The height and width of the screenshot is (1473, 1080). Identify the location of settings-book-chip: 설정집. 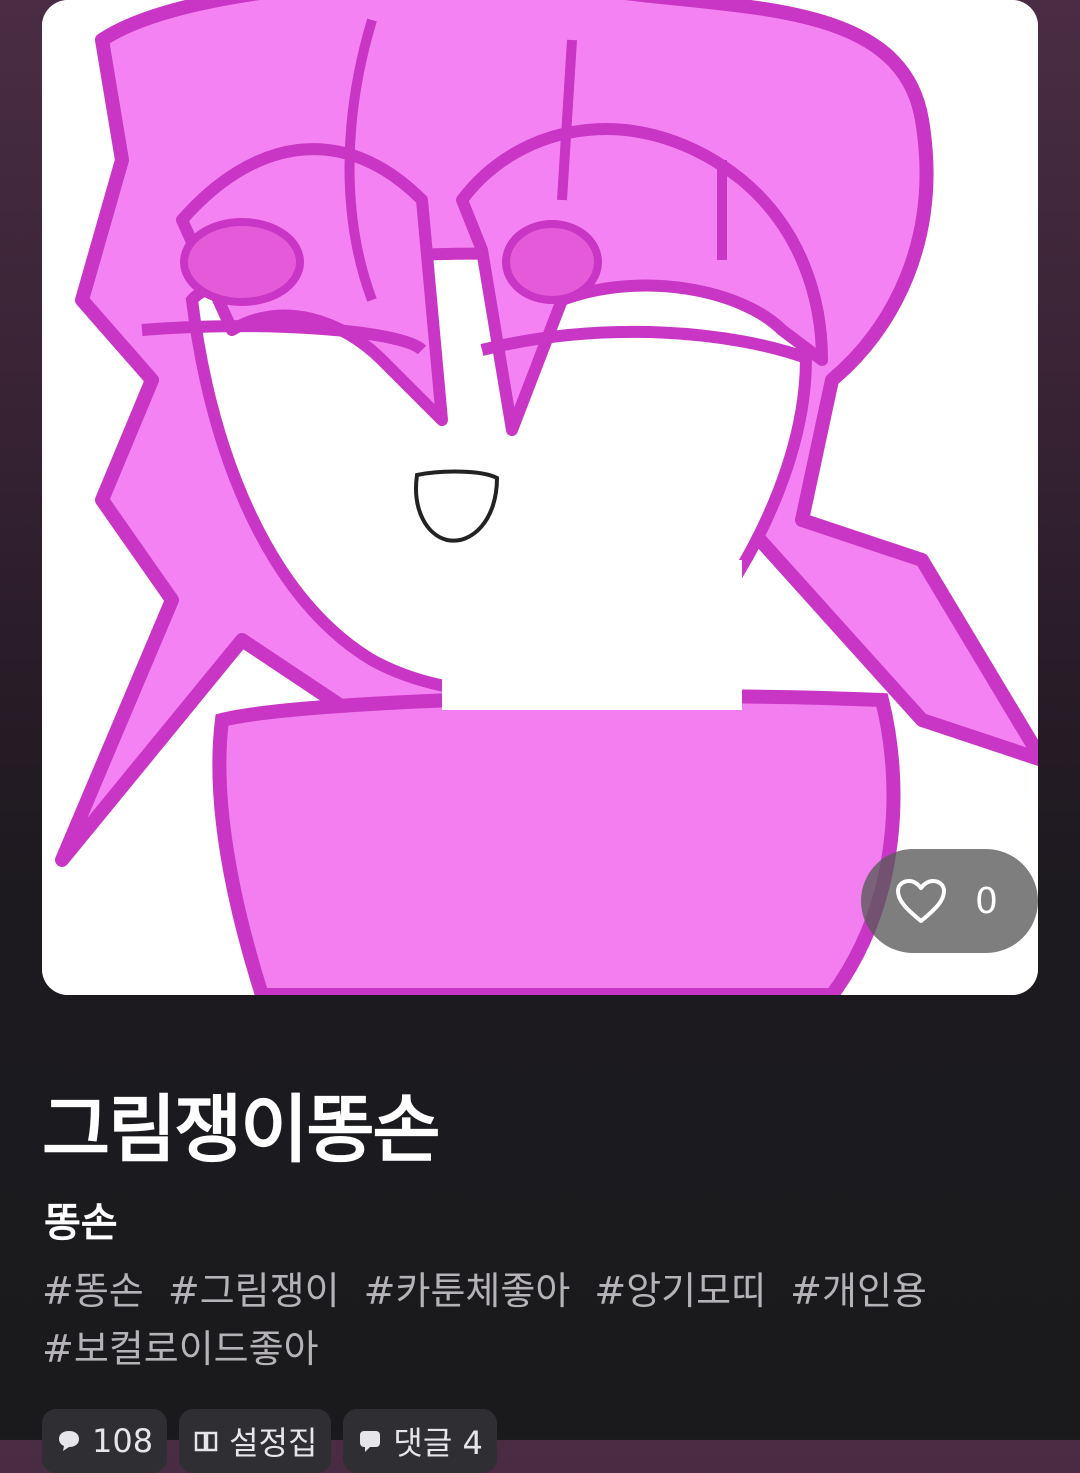
(255, 1441).